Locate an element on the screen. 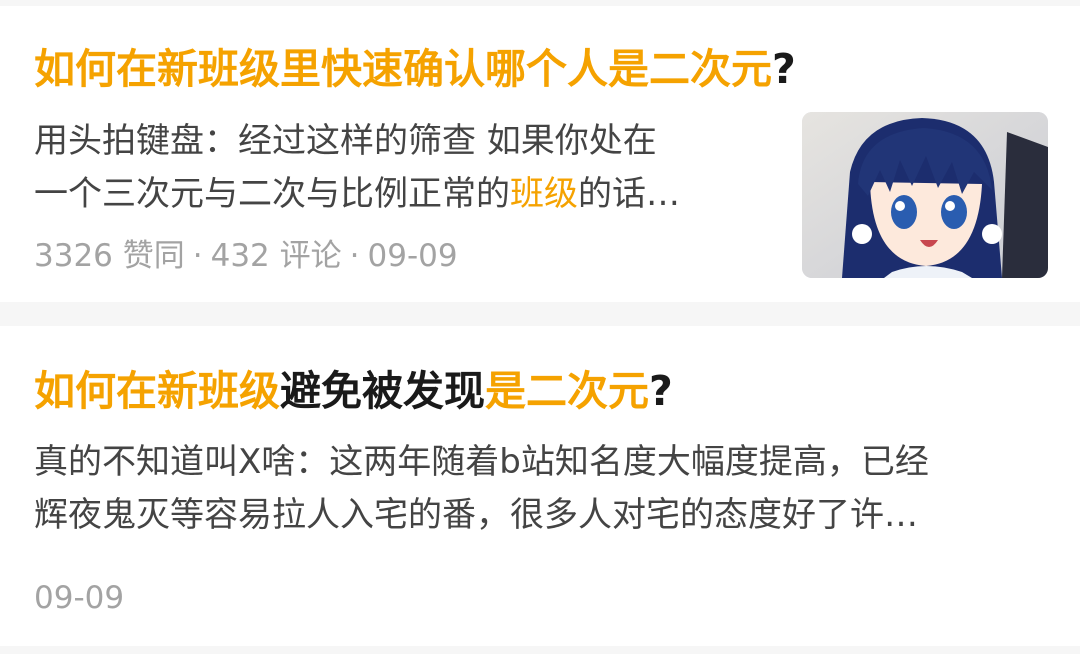 This screenshot has height=654, width=1080. excerpt-highlight: 班级 is located at coordinates (544, 194).